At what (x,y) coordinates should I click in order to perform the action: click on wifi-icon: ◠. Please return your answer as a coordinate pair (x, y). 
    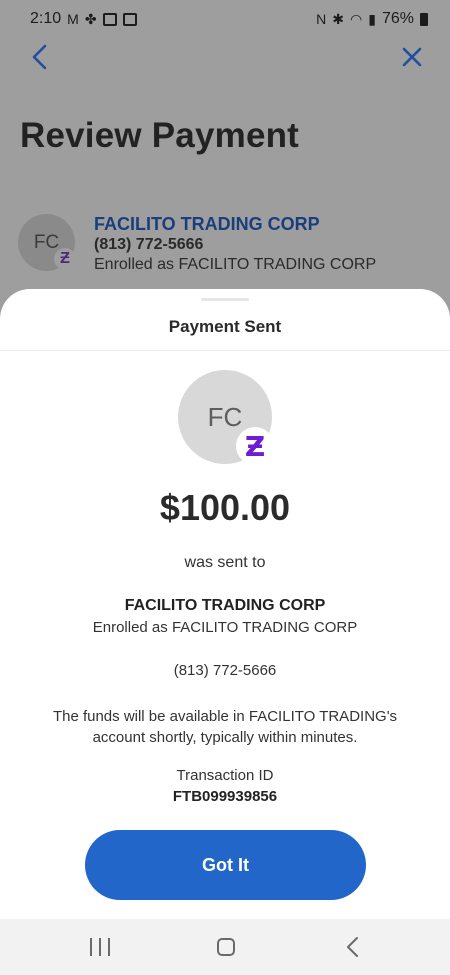
    Looking at the image, I should click on (356, 19).